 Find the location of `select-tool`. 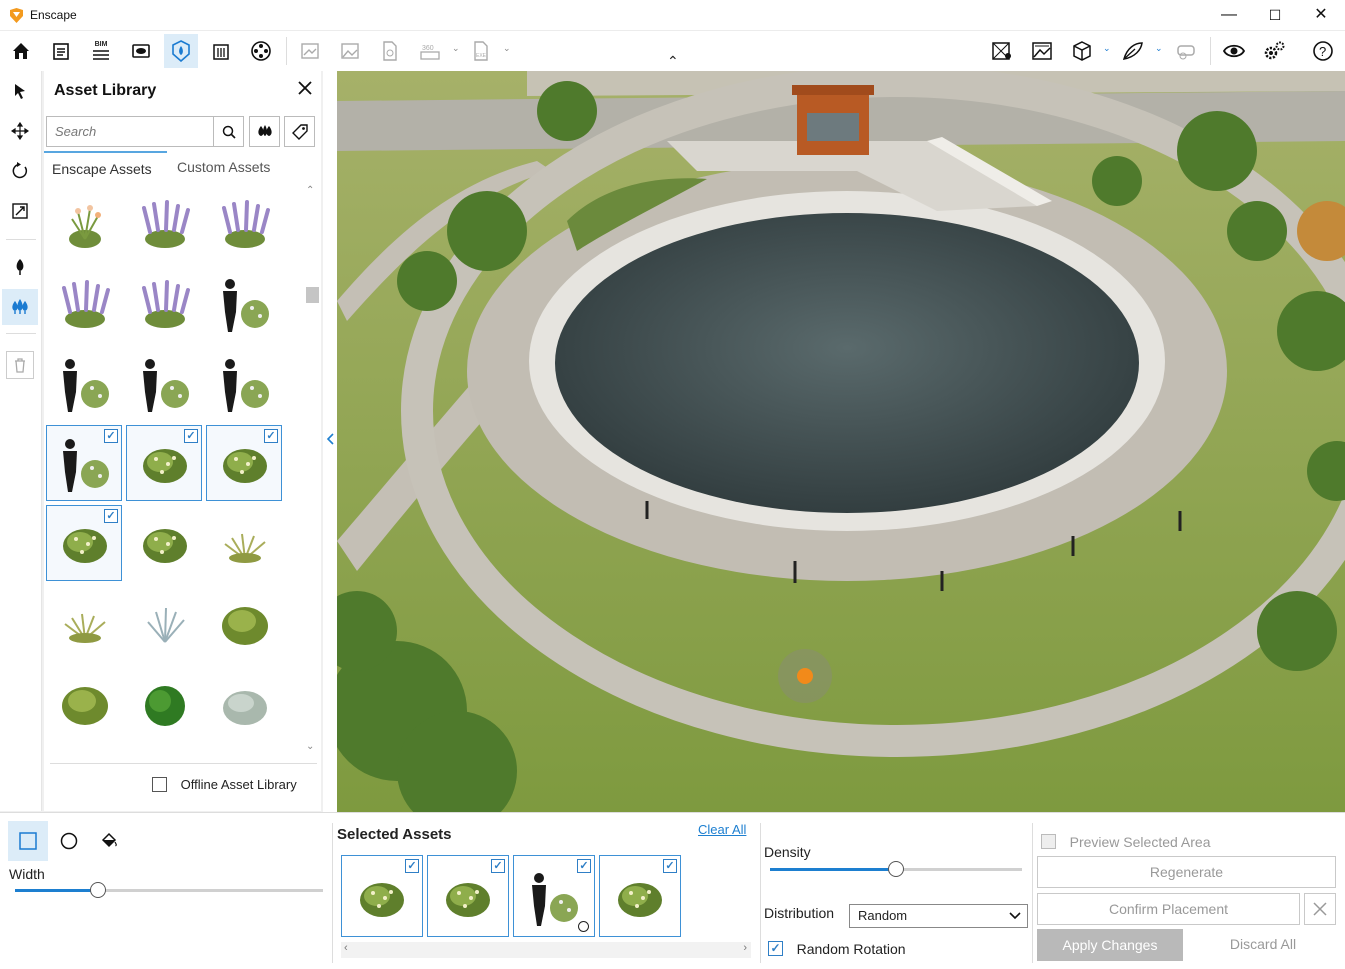

select-tool is located at coordinates (20, 91).